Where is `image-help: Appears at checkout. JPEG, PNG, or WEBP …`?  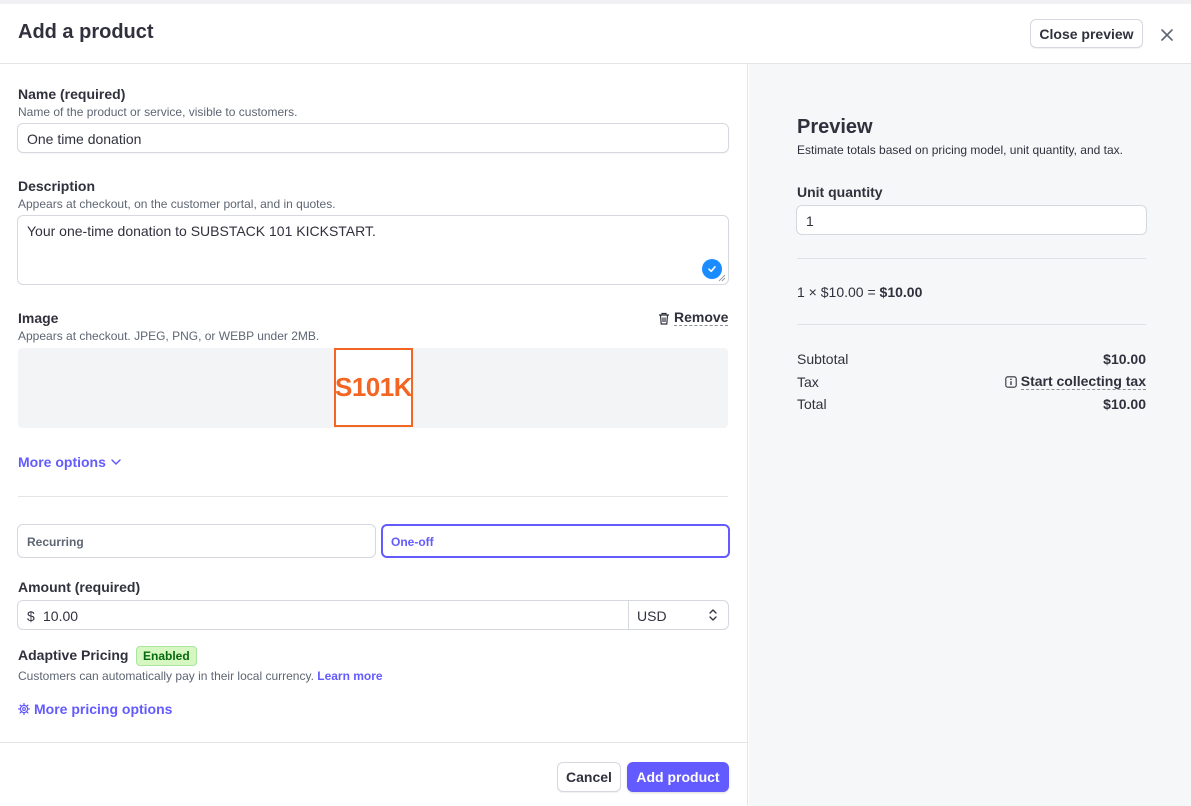
image-help: Appears at checkout. JPEG, PNG, or WEBP … is located at coordinates (169, 336).